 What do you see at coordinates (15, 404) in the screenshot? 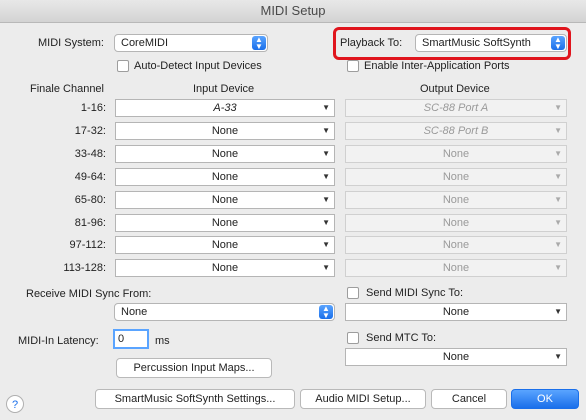
I see `help-button: ?` at bounding box center [15, 404].